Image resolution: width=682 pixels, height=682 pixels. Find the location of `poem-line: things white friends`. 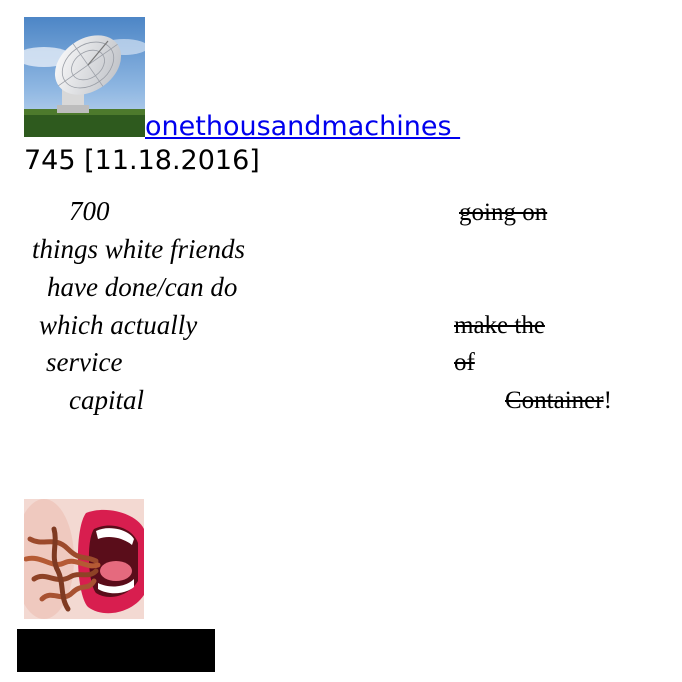

poem-line: things white friends is located at coordinates (139, 249).